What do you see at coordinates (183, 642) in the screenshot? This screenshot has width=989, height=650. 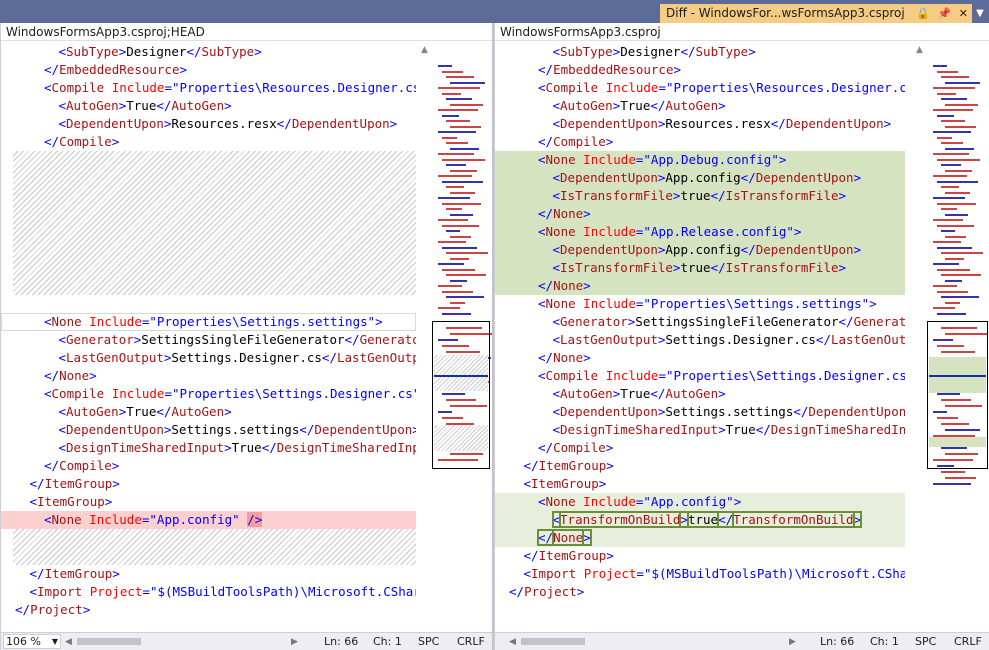 I see `left-horizontal-scrollbar: ◀ ▶` at bounding box center [183, 642].